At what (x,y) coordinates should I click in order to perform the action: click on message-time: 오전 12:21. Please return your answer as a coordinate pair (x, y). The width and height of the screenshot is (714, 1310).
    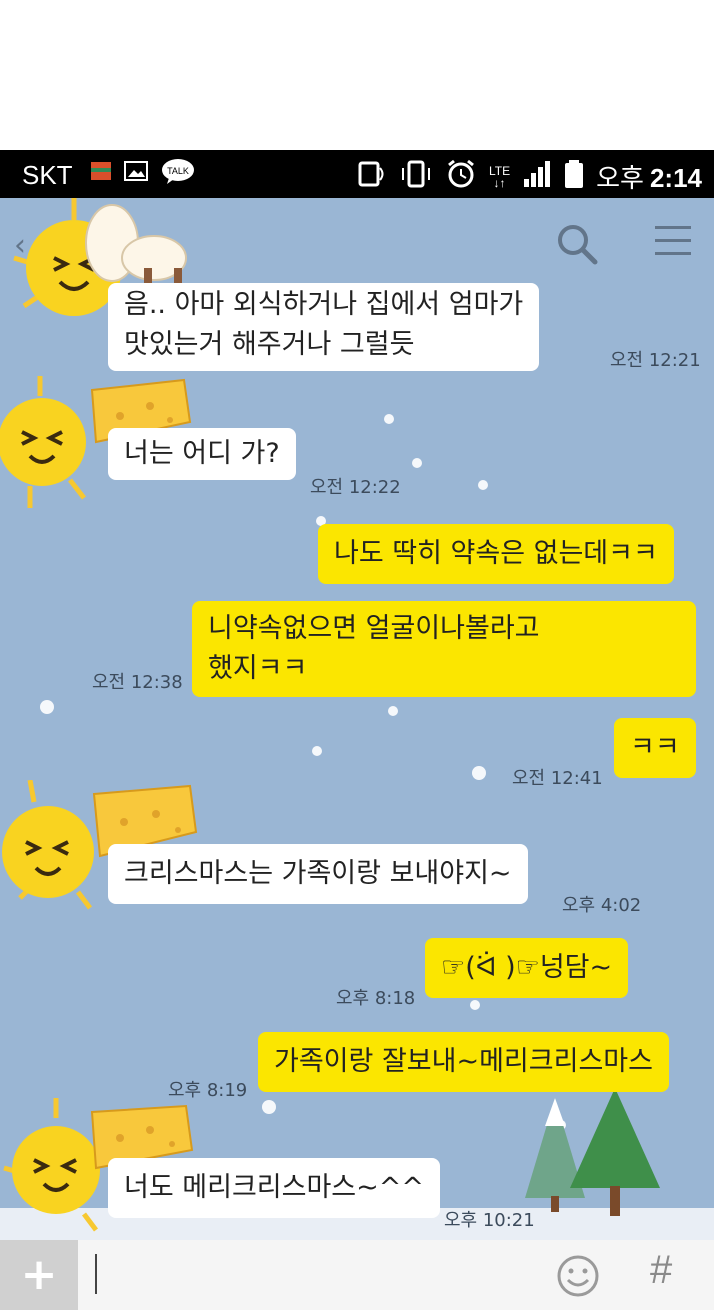
    Looking at the image, I should click on (655, 360).